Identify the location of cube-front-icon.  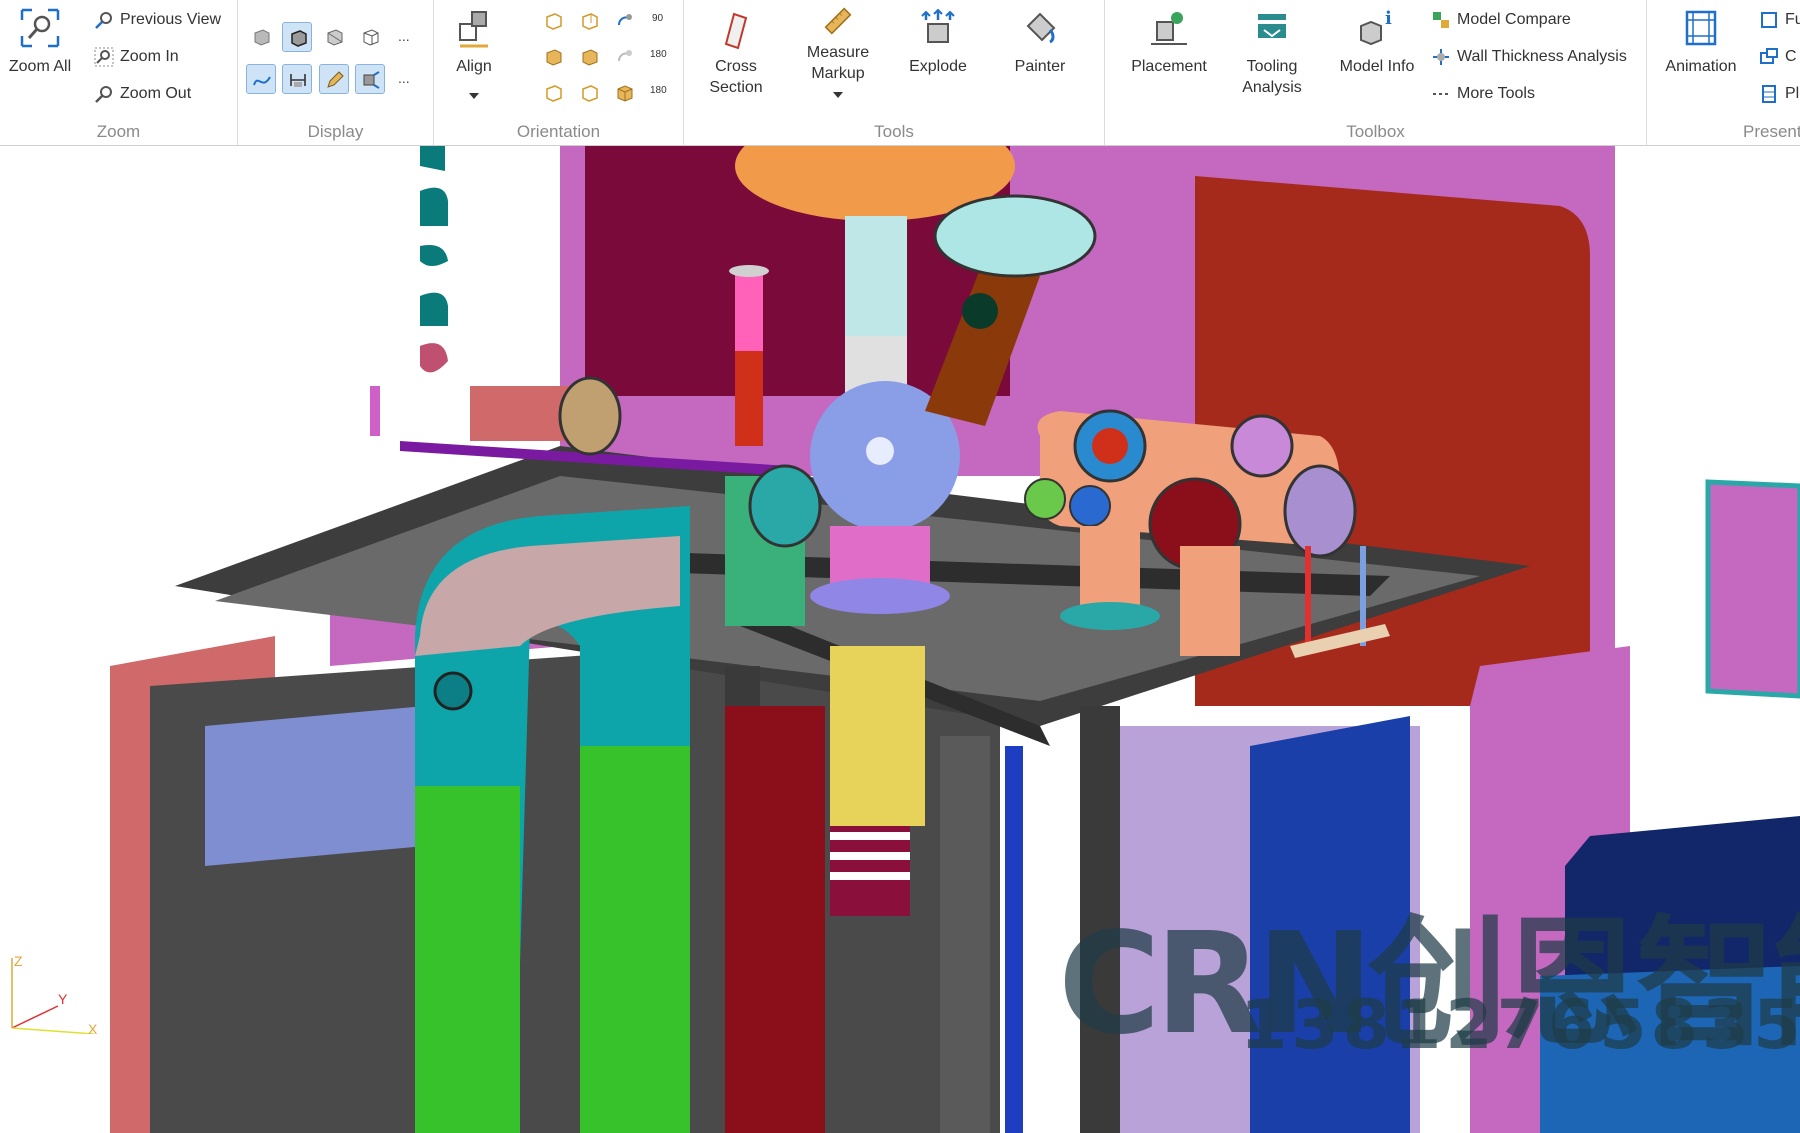
(554, 21).